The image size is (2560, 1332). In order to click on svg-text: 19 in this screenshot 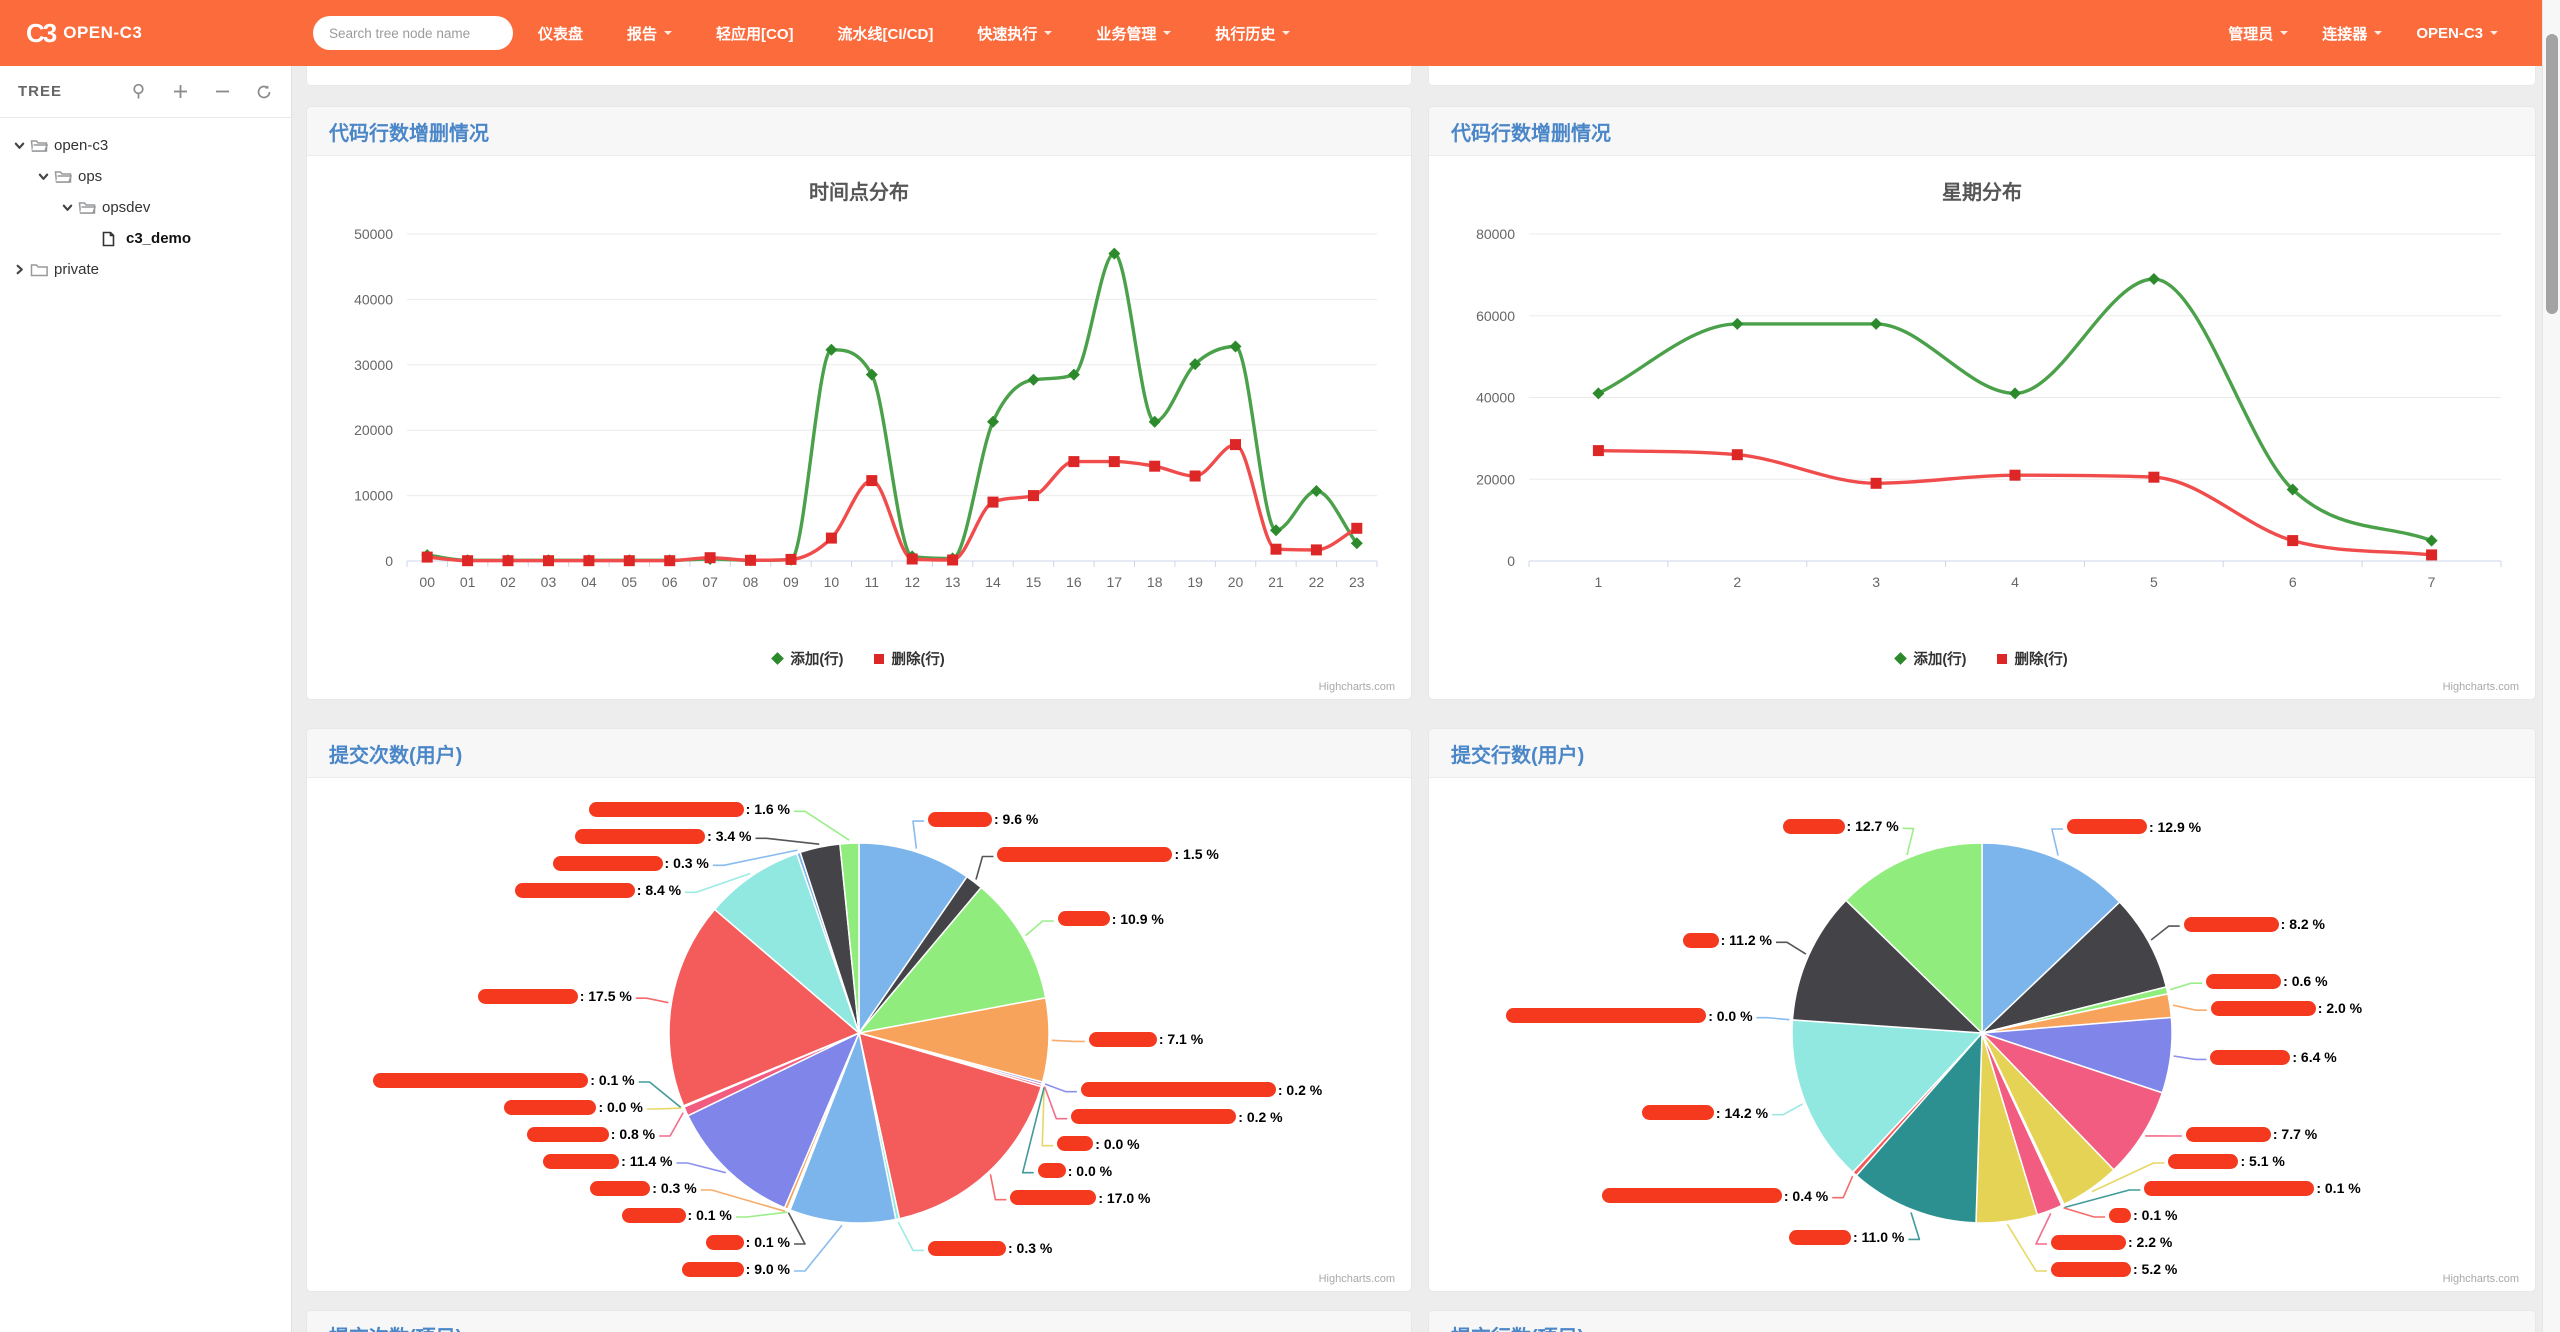, I will do `click(1195, 582)`.